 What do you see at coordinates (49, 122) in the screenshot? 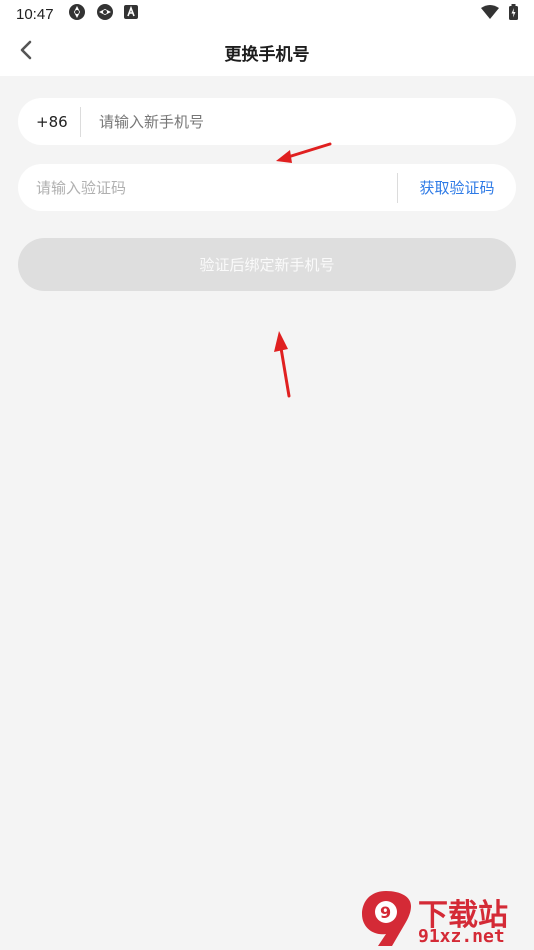
I see `country-code: +86` at bounding box center [49, 122].